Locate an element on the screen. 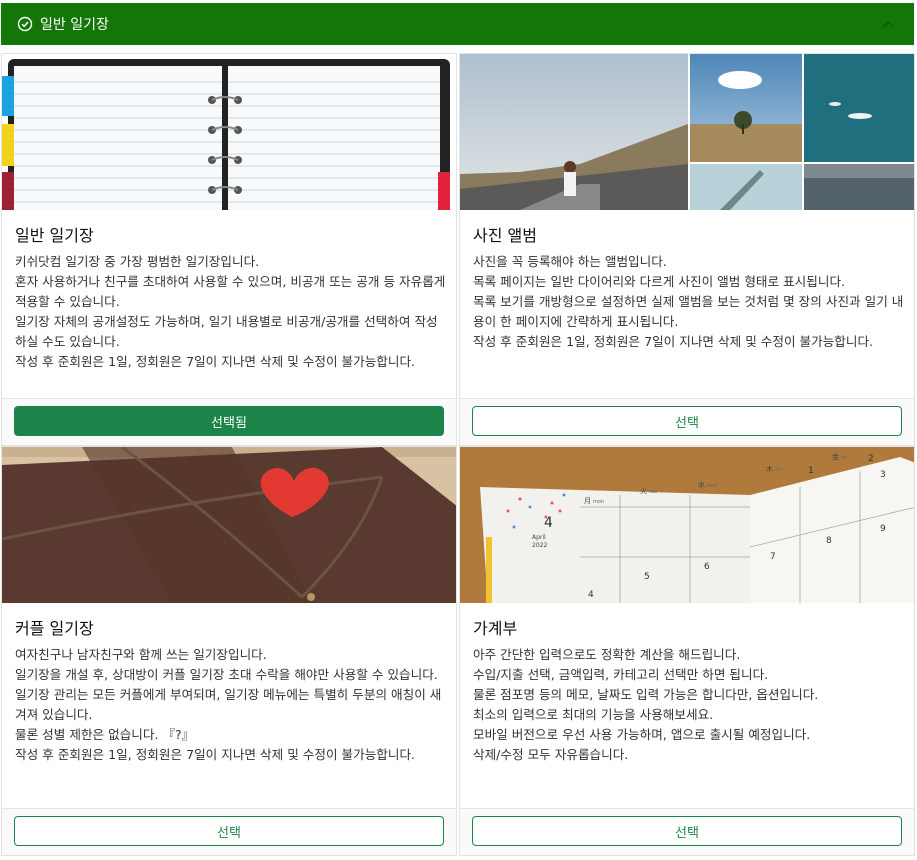 Image resolution: width=917 pixels, height=860 pixels. weekday-abbr: mon is located at coordinates (598, 502).